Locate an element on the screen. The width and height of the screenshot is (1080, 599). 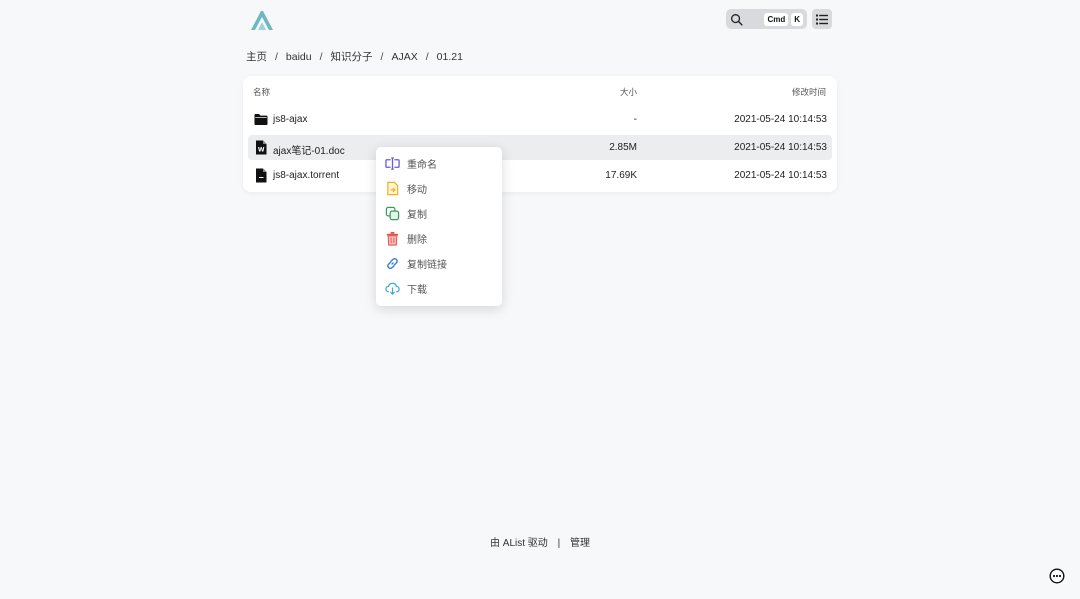
delete-icon is located at coordinates (392, 238).